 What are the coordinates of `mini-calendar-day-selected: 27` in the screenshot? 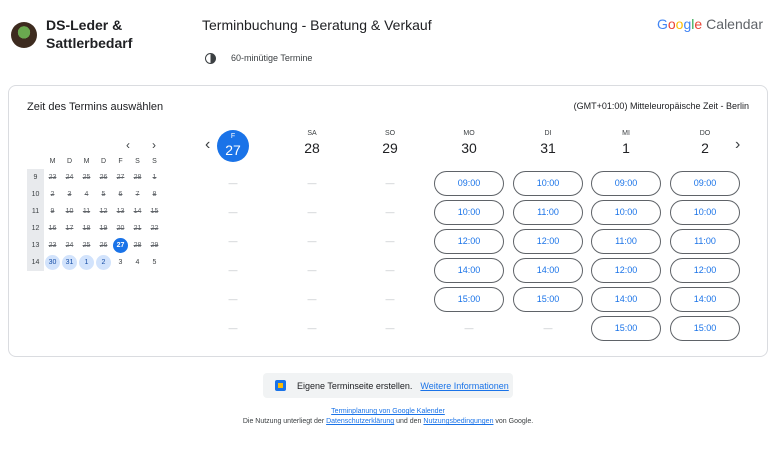 It's located at (120, 245).